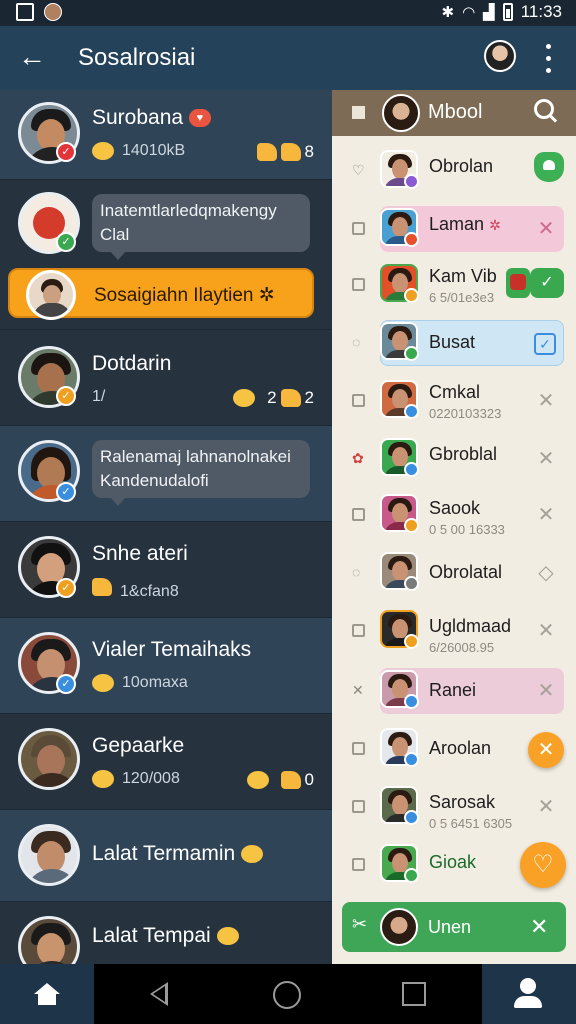 This screenshot has width=576, height=1024. Describe the element at coordinates (166, 762) in the screenshot. I see `chat-row: Gepaarke 120/008 0` at that location.